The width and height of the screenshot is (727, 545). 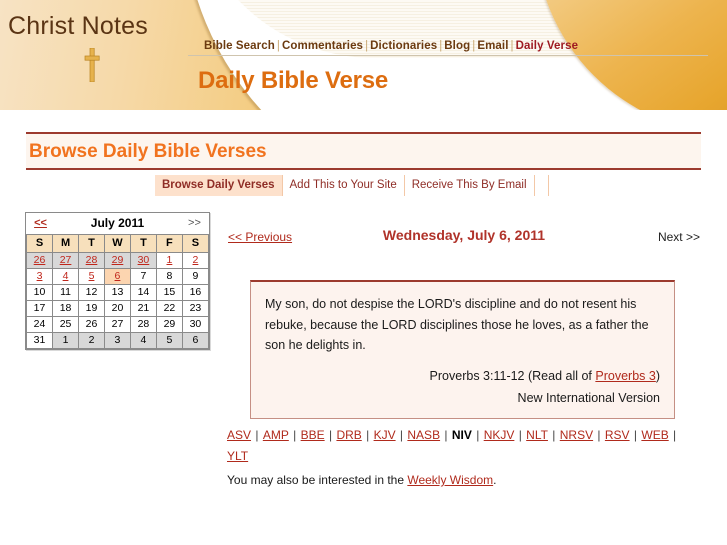 What do you see at coordinates (78, 26) in the screenshot?
I see `site-logo-text: Christ Notes` at bounding box center [78, 26].